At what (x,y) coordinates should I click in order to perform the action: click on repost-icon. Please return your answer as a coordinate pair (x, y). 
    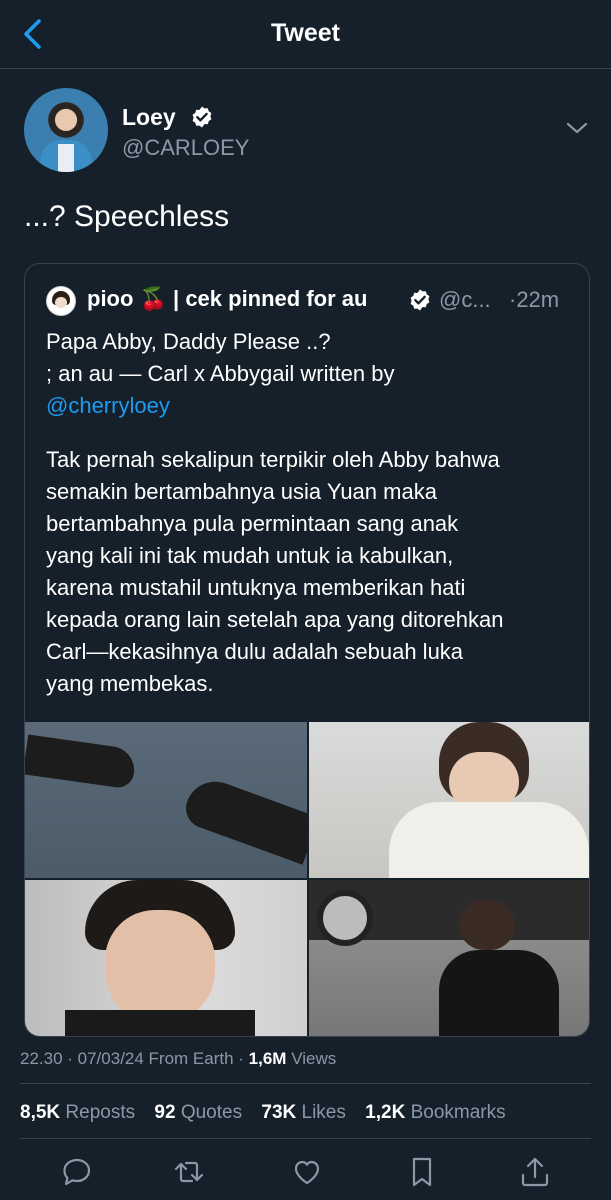
    Looking at the image, I should click on (189, 1172).